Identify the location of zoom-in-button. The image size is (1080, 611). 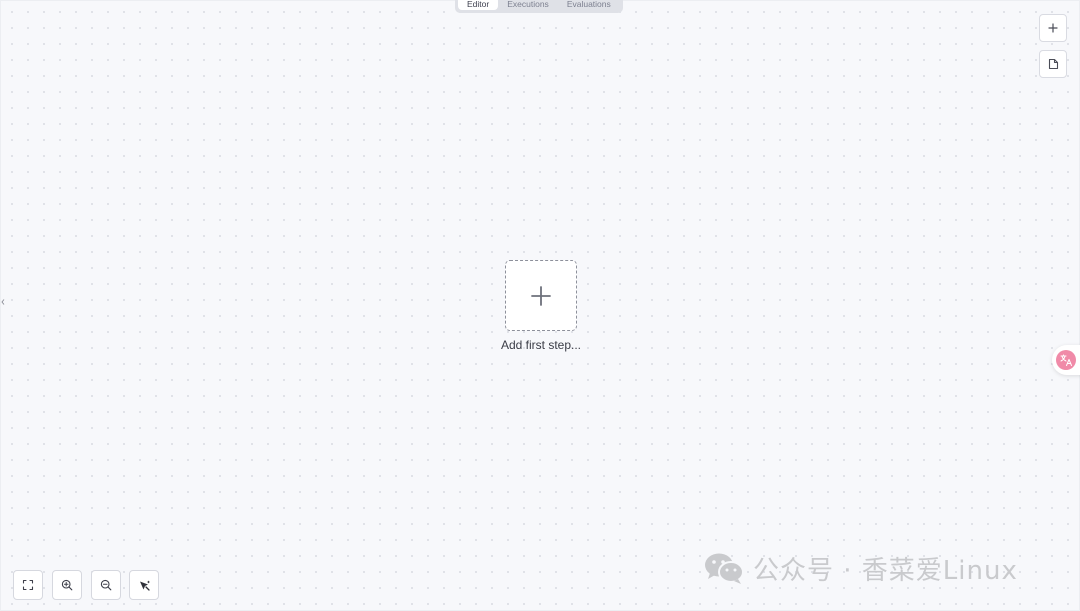
(67, 585).